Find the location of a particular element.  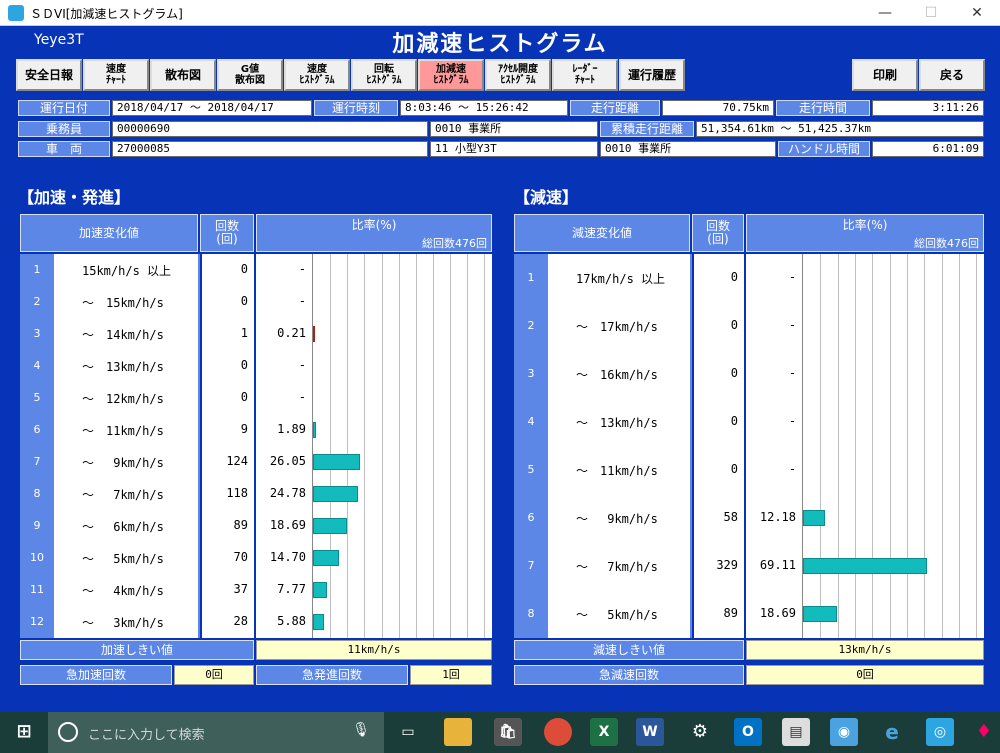

accel-row-label: ～ 14km/h/s is located at coordinates (123, 335).